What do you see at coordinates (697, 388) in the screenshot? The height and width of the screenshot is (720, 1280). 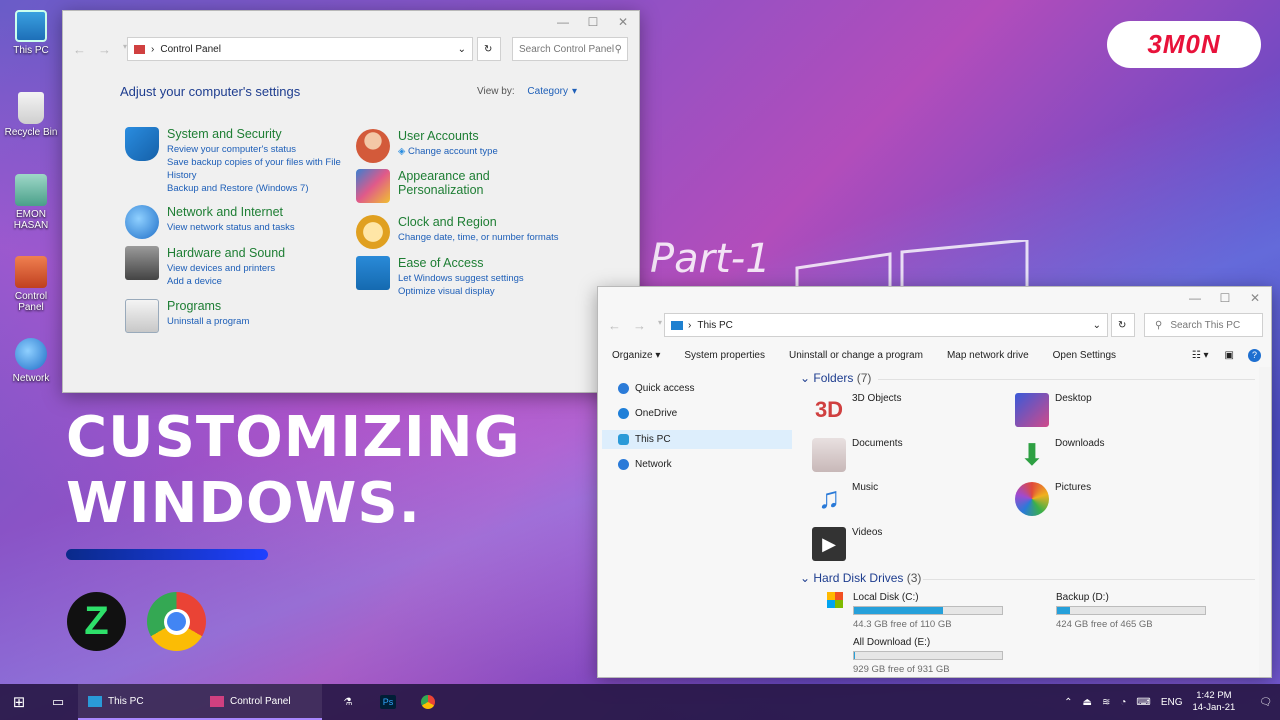 I see `nav-item-quick-access: Quick access` at bounding box center [697, 388].